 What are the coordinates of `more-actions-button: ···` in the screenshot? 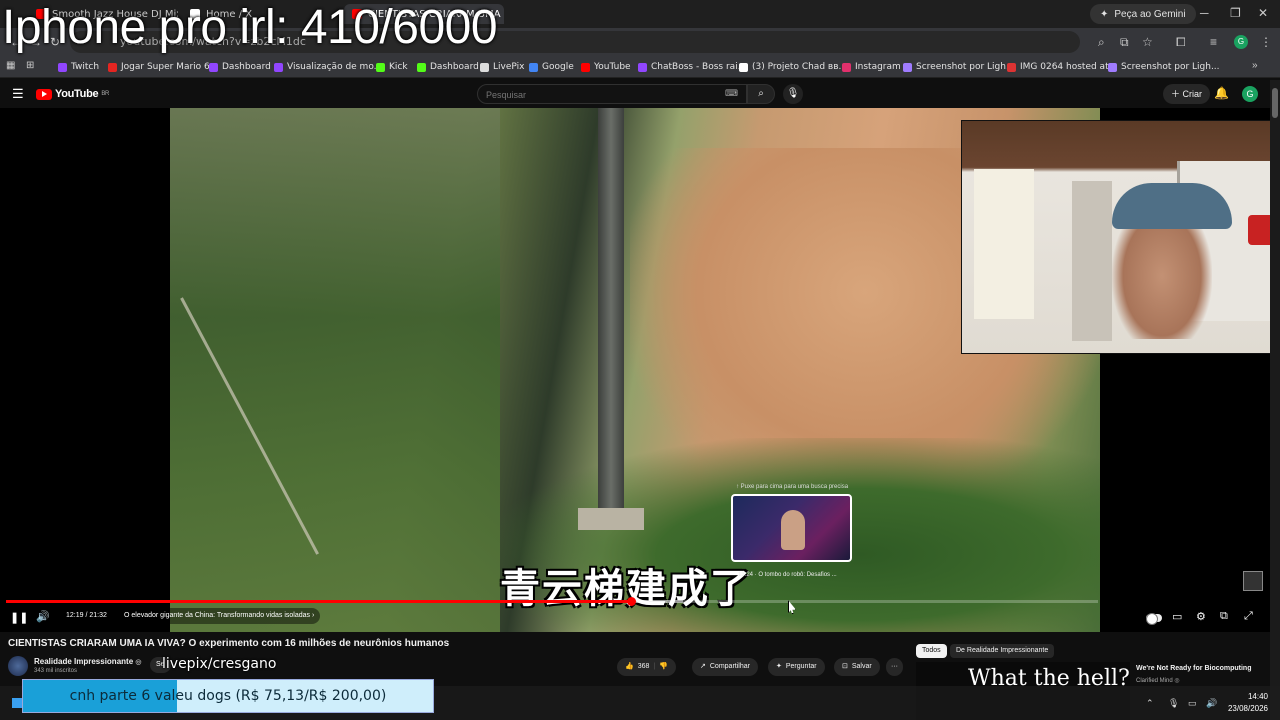 It's located at (894, 667).